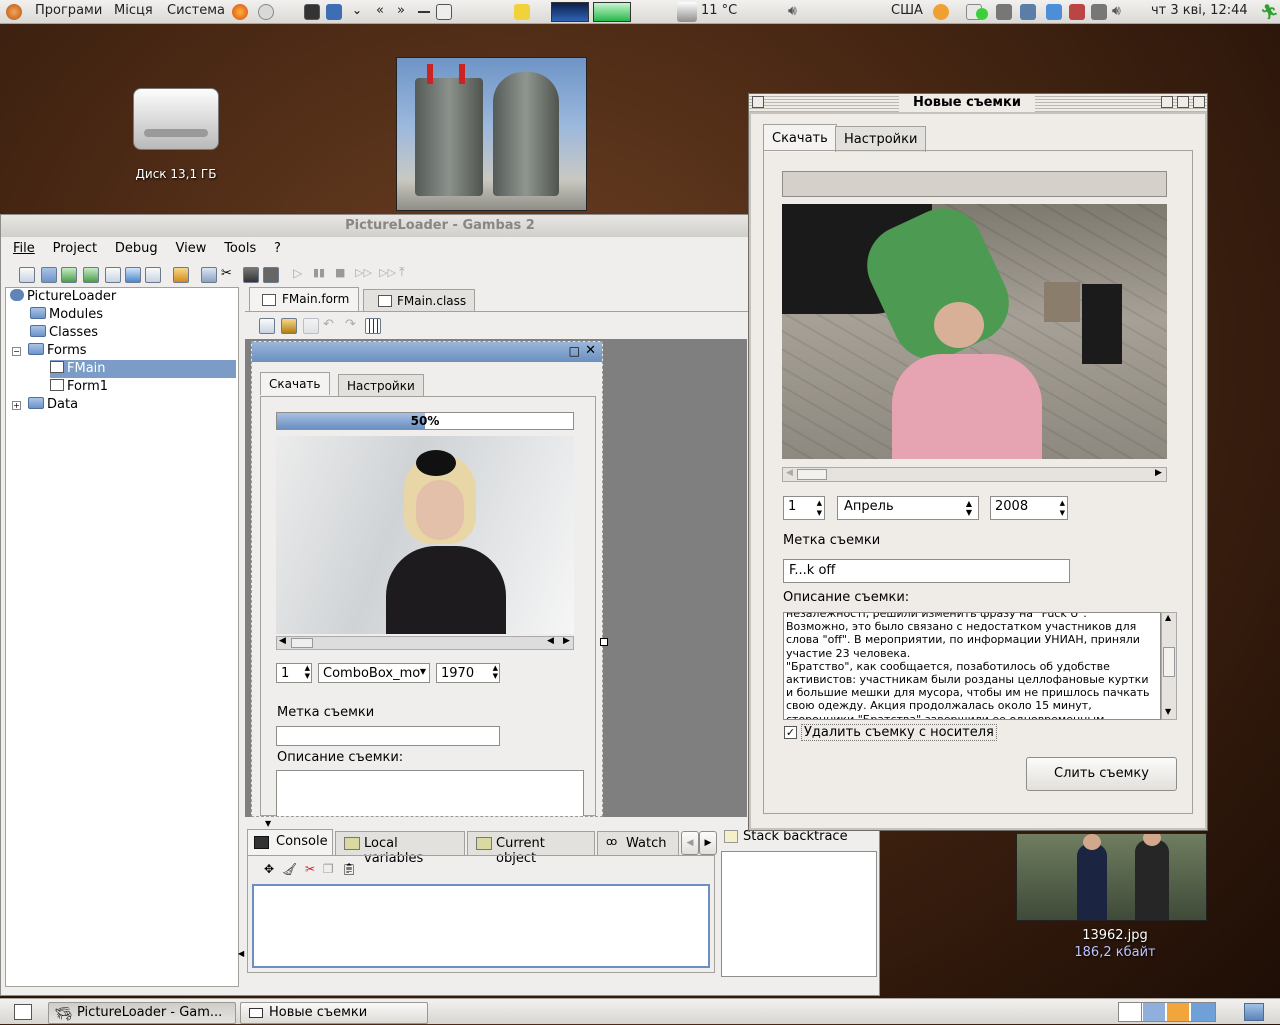 This screenshot has height=1025, width=1280. Describe the element at coordinates (638, 843) in the screenshot. I see `tab-watch: ꝏ Watch` at that location.